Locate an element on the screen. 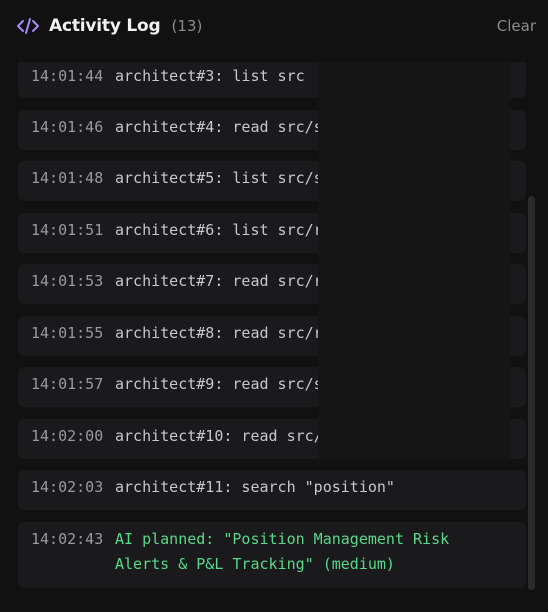 The image size is (548, 612). entry-count: 13 is located at coordinates (187, 26).